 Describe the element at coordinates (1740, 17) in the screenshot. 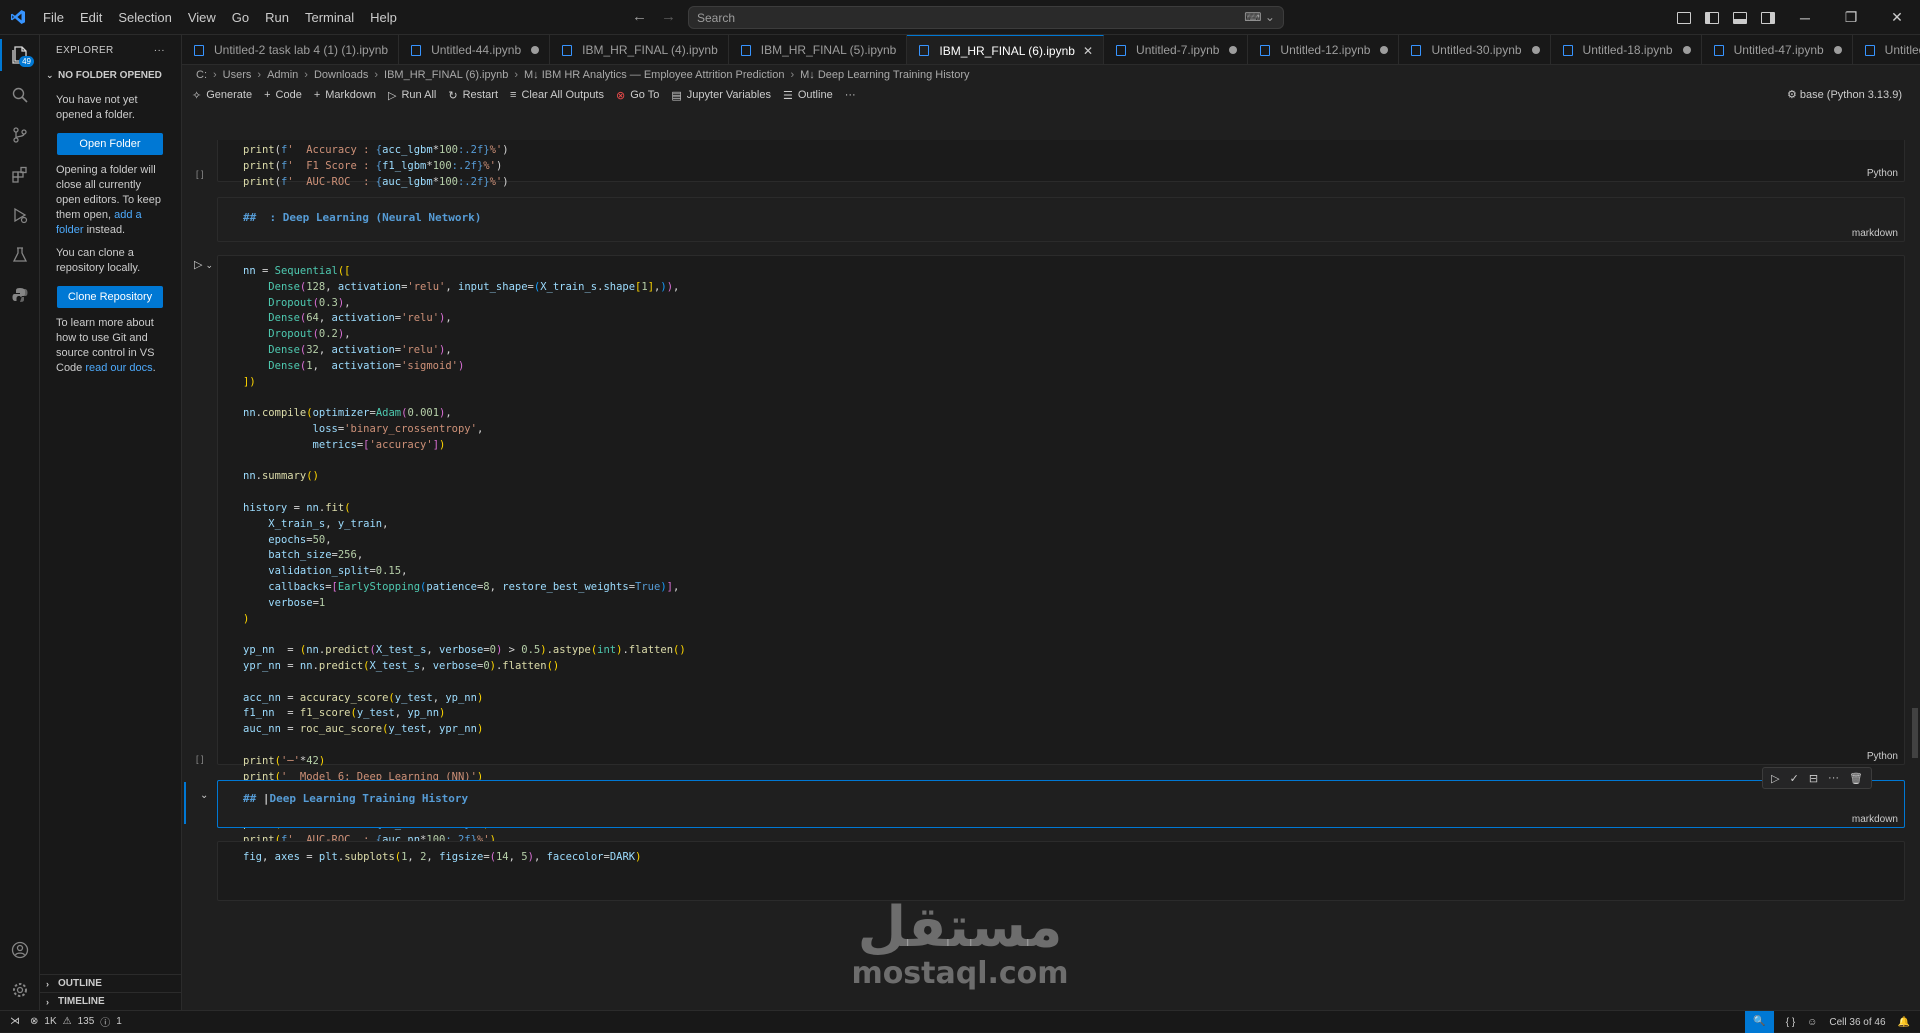

I see `toggle-panel-icon` at that location.